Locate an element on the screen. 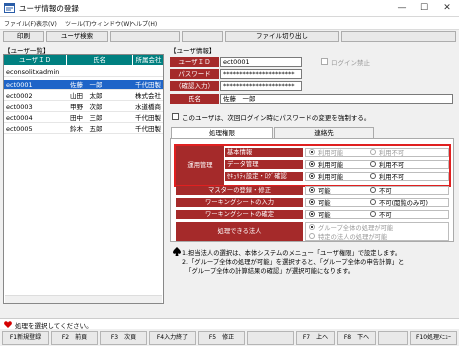 Image resolution: width=459 pixels, height=346 pixels. menu-file: ファイル(F) is located at coordinates (20, 23).